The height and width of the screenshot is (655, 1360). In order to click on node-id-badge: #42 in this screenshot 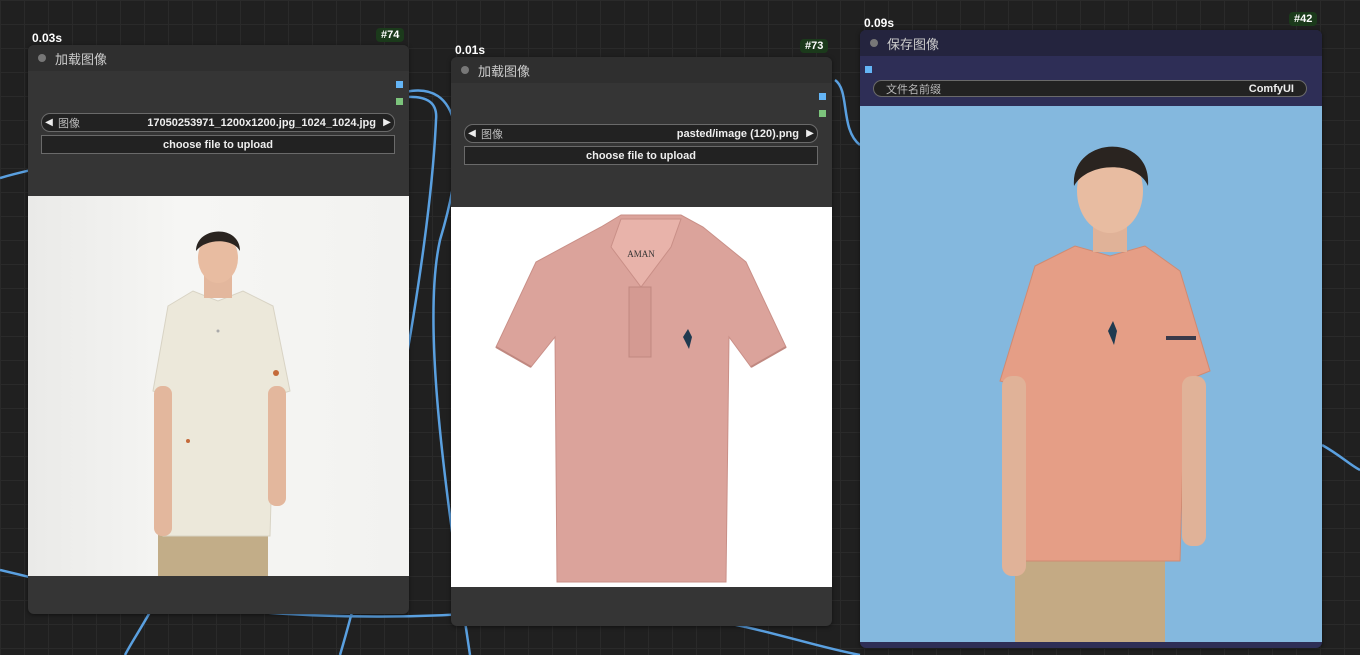, I will do `click(1303, 19)`.